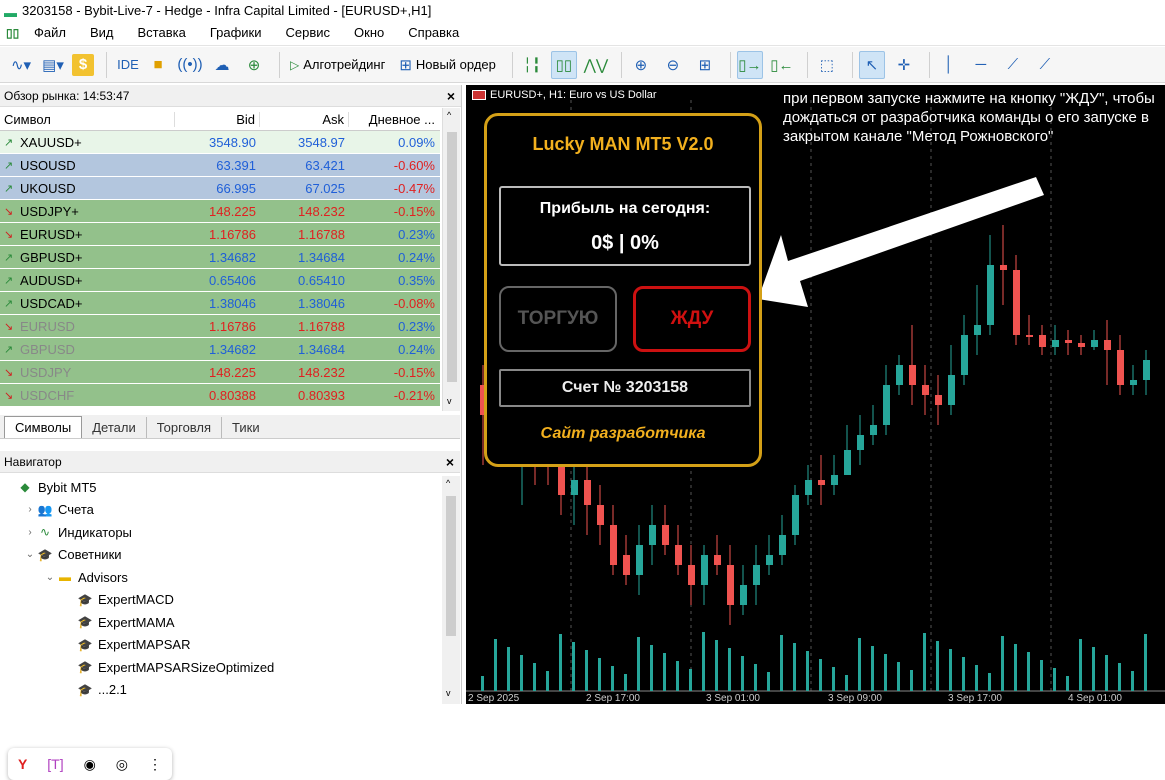  Describe the element at coordinates (162, 32) in the screenshot. I see `menu-insert: Вставка` at that location.